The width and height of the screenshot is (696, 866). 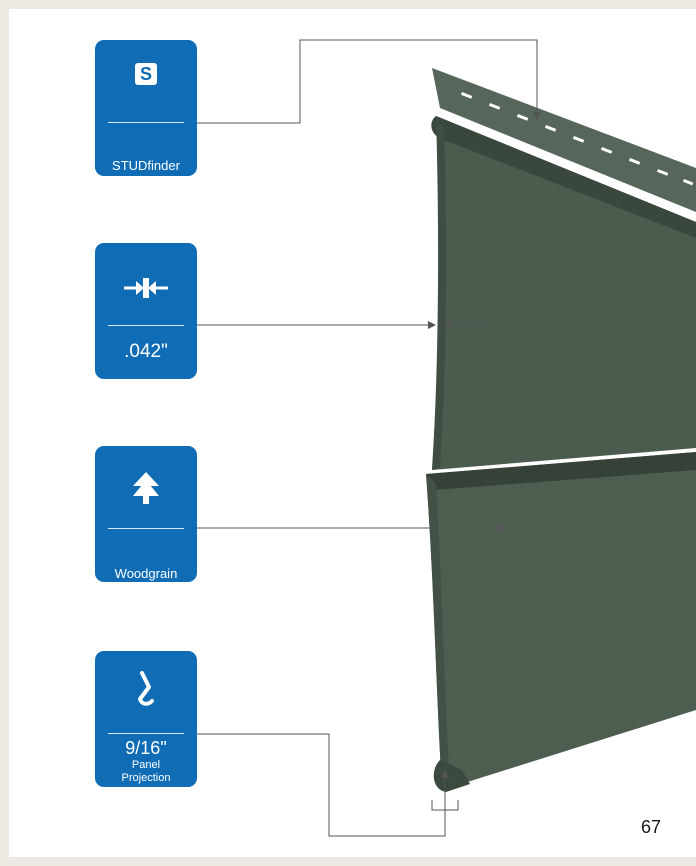 I want to click on woodgrain-label: Woodgrain, so click(x=146, y=573).